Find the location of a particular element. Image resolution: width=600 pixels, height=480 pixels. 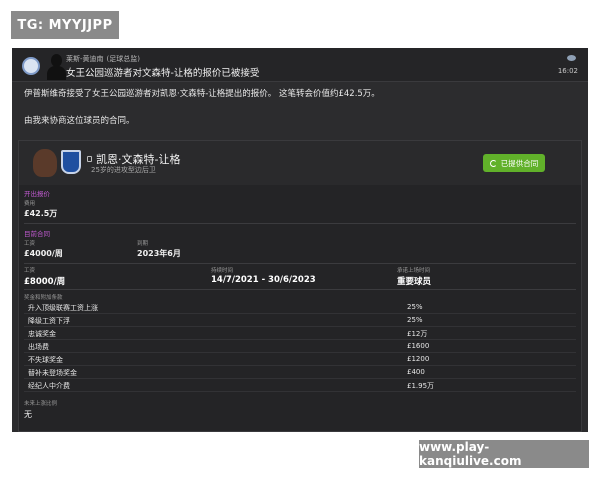

club-kit-icon is located at coordinates (71, 162).